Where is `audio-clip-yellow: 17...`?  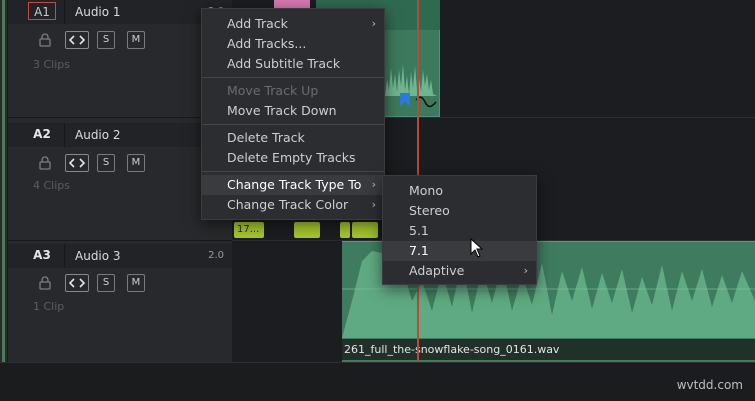
audio-clip-yellow: 17... is located at coordinates (249, 230).